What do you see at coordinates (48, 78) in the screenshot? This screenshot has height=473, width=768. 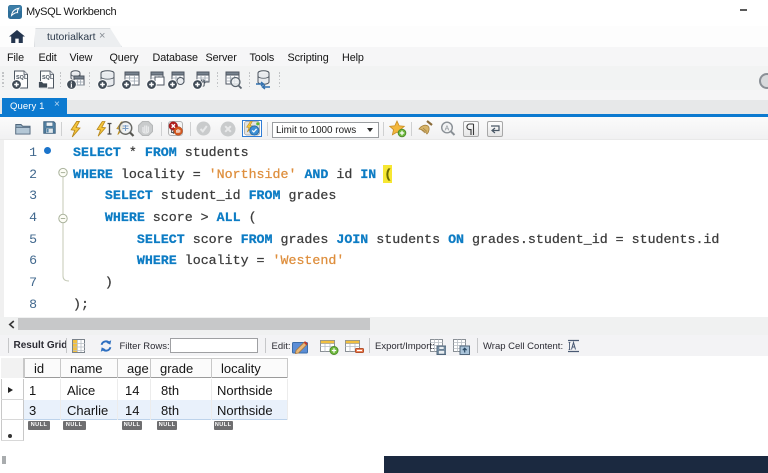 I see `svg-text: SQL` at bounding box center [48, 78].